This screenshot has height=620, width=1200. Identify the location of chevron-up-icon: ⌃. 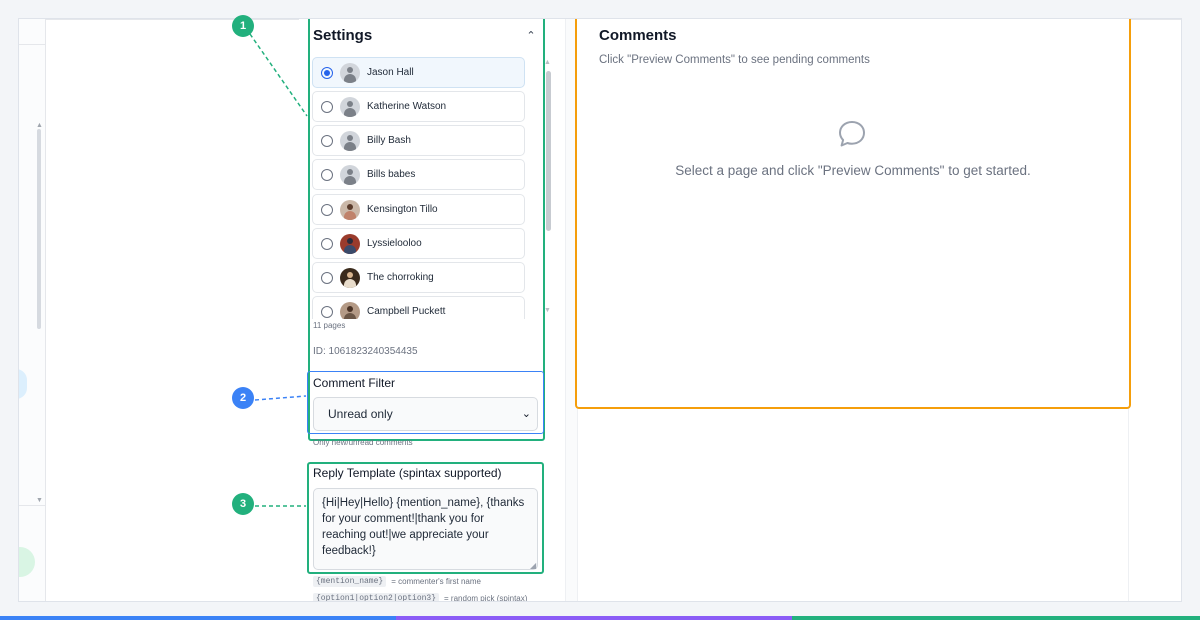
(531, 36).